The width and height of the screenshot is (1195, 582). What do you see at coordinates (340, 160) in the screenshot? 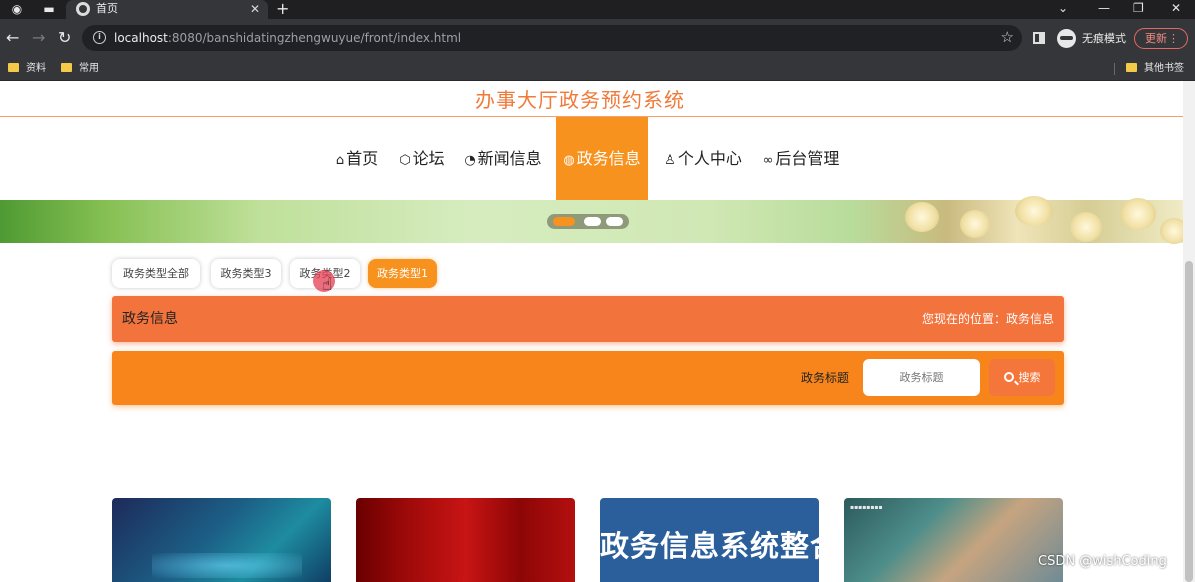
I see `home-icon: ⌂` at bounding box center [340, 160].